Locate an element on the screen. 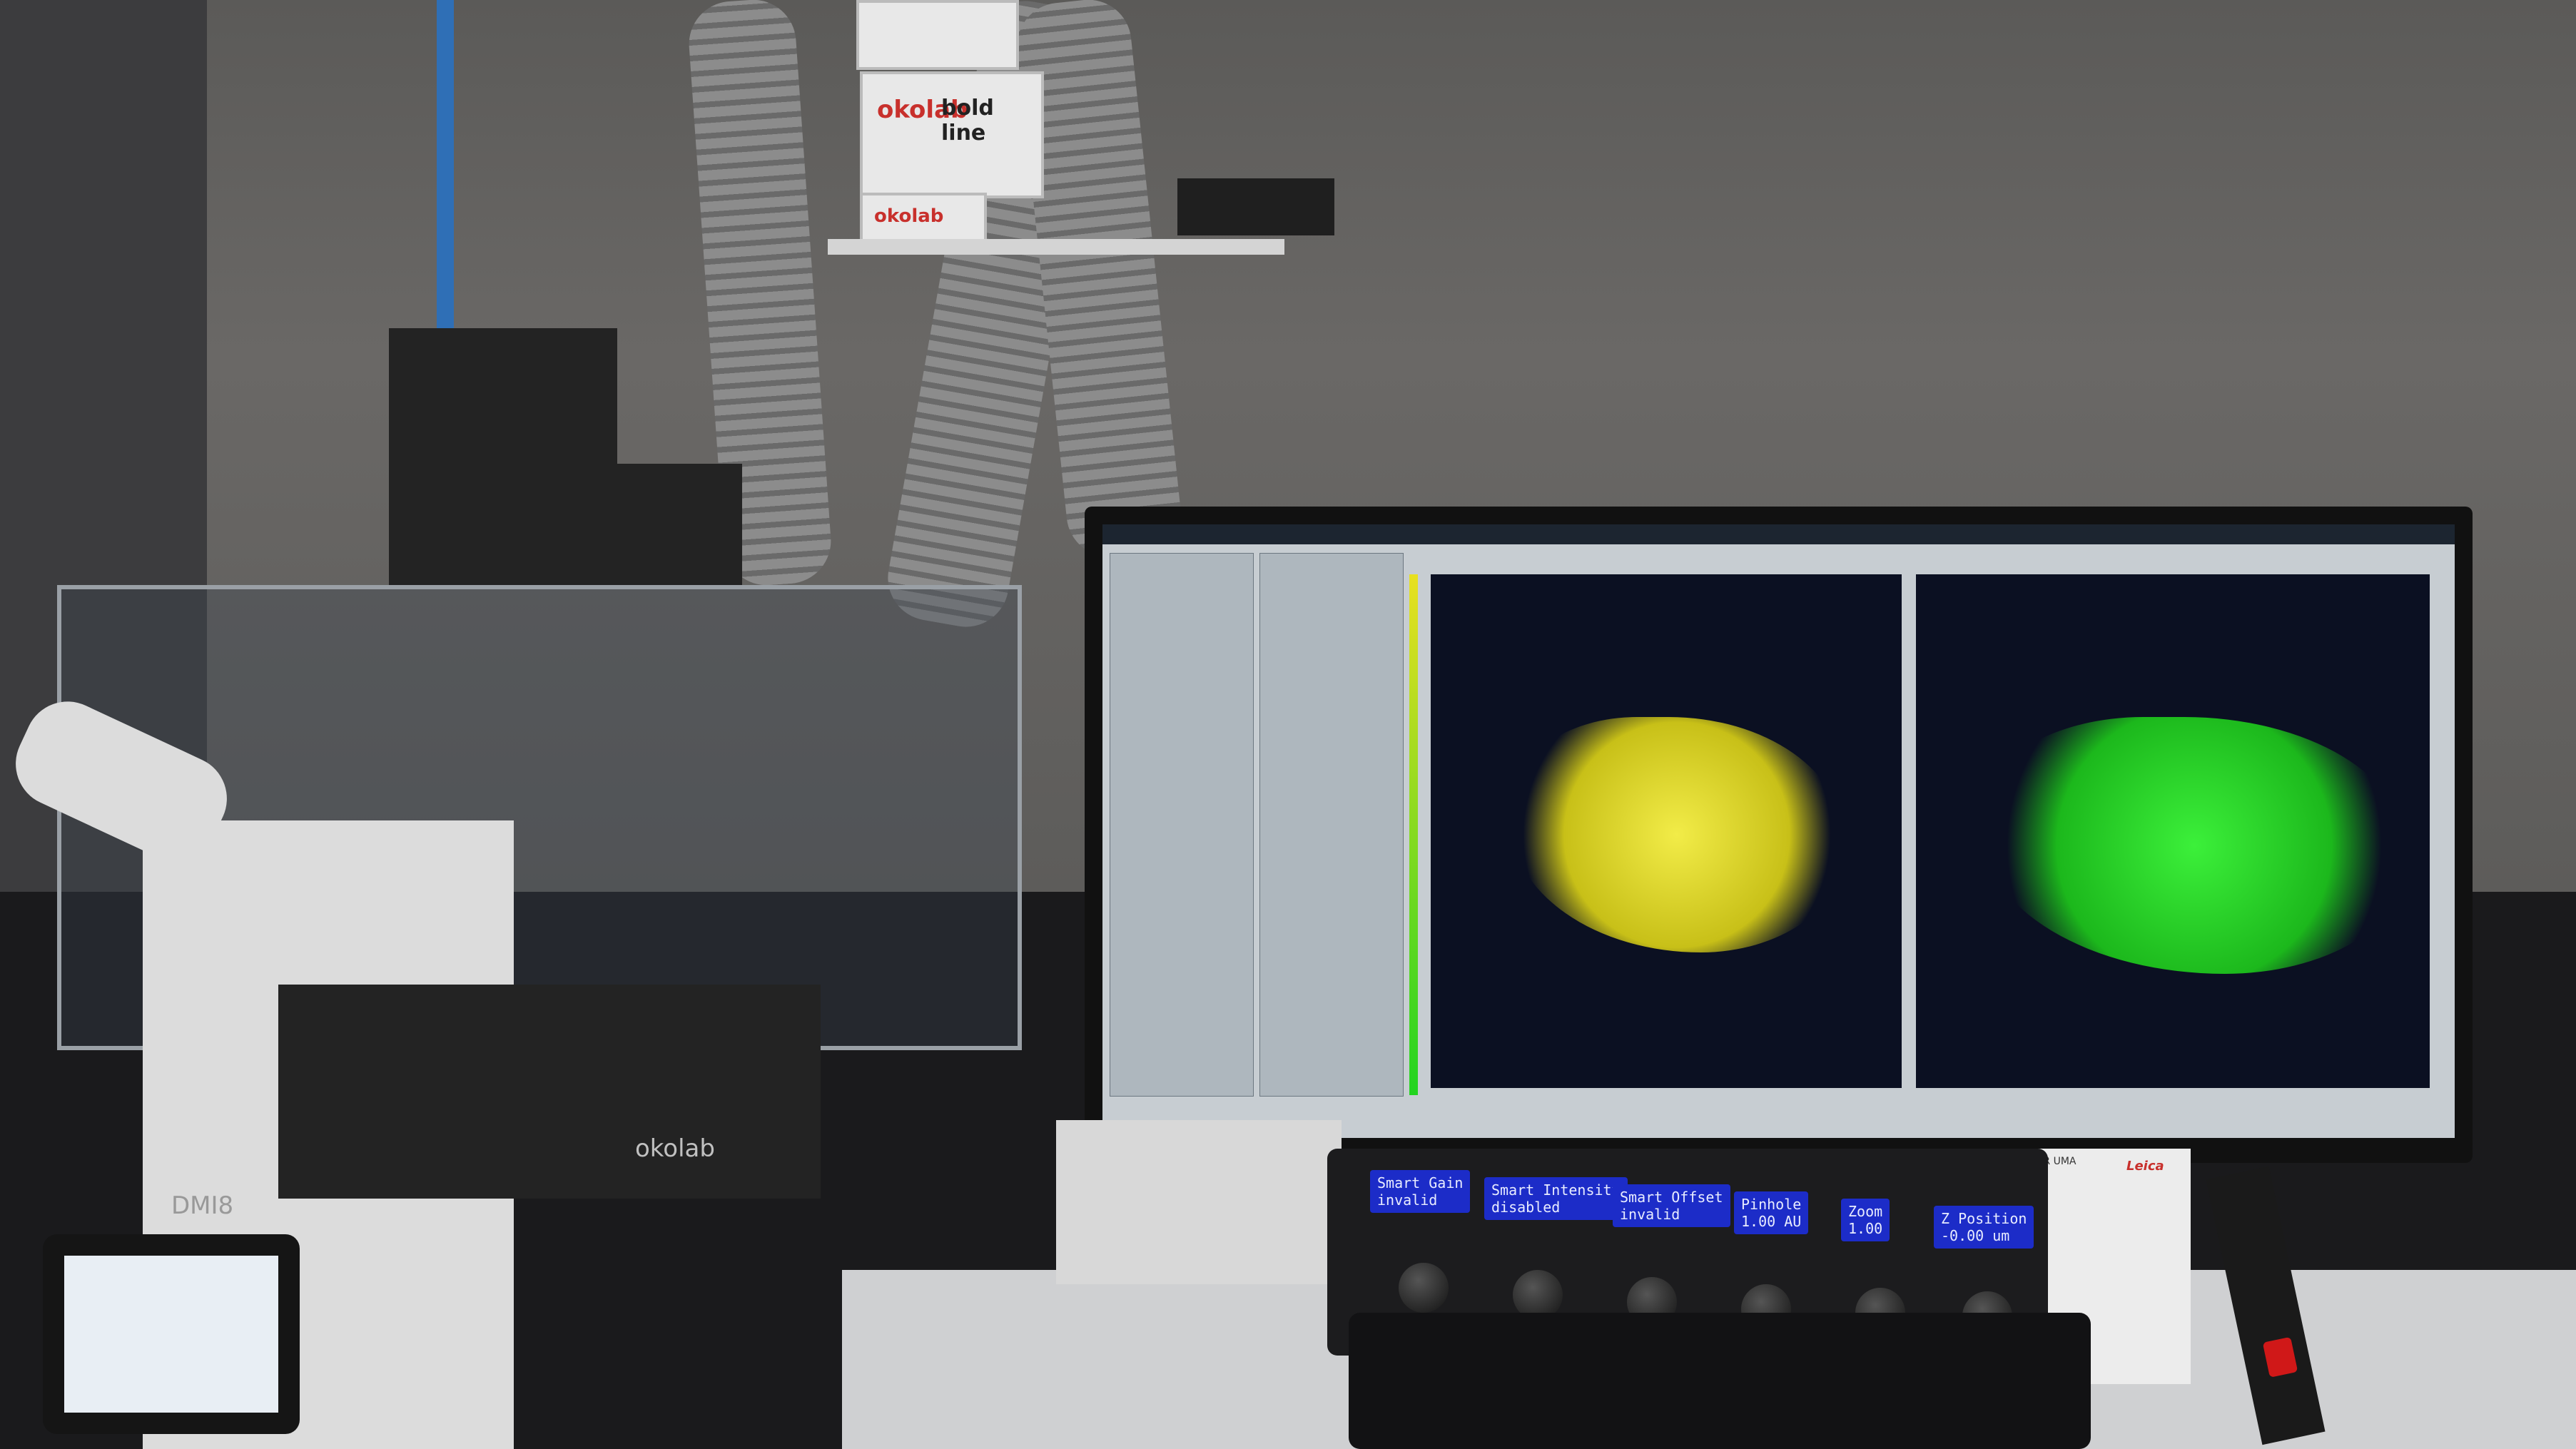 This screenshot has height=1449, width=2576. lcd-label: Zoom is located at coordinates (1866, 1211).